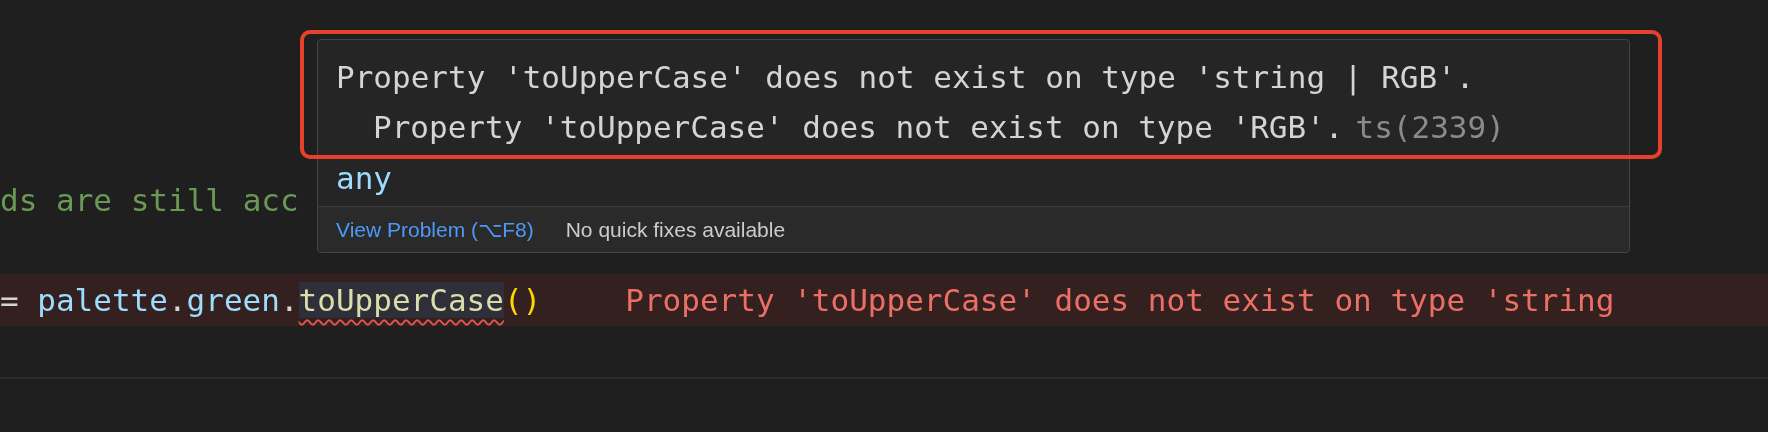 The image size is (1768, 432). Describe the element at coordinates (102, 300) in the screenshot. I see `code-token: palette` at that location.